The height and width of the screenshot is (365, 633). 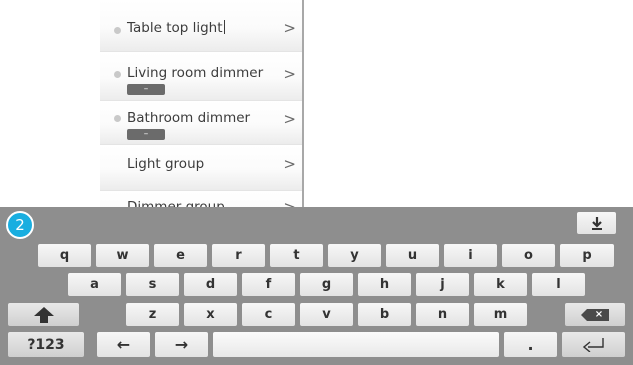 I want to click on key-i: i, so click(x=470, y=255).